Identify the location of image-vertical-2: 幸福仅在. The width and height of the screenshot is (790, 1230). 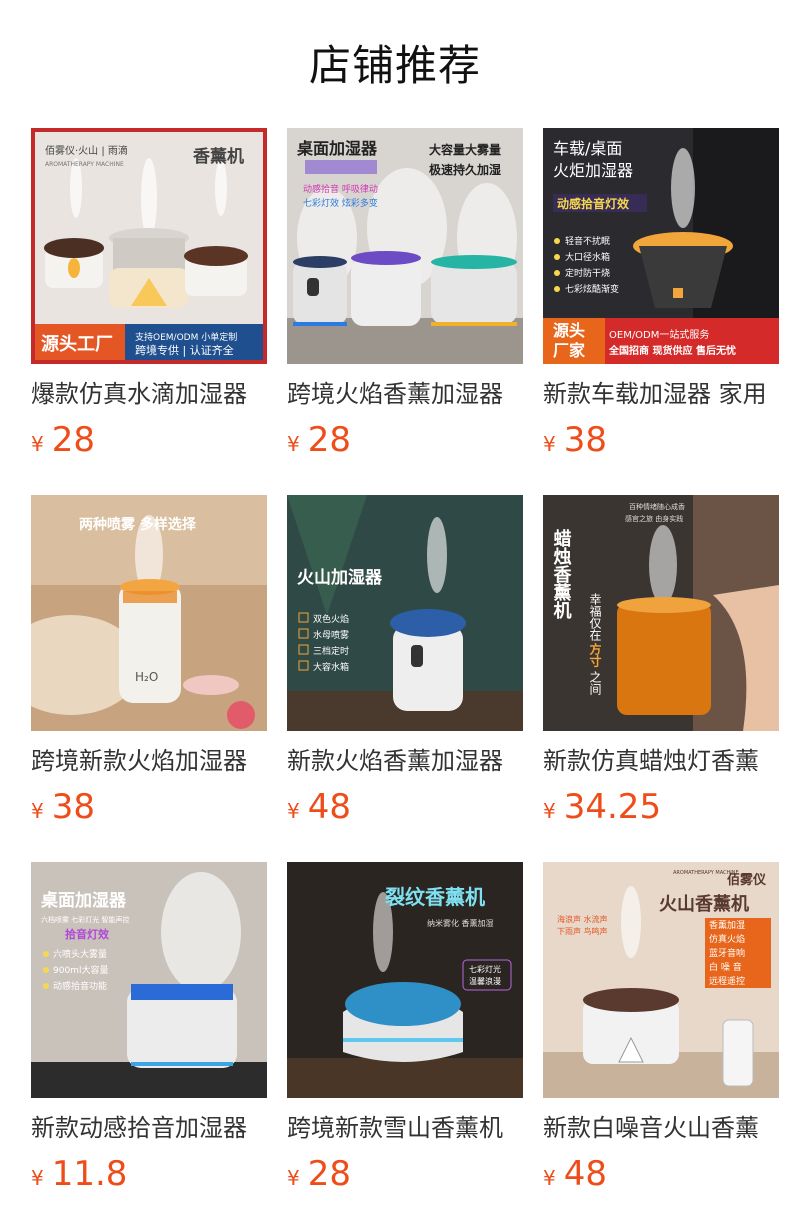
(595, 617).